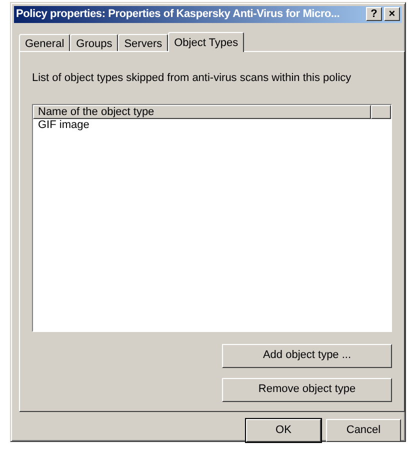  Describe the element at coordinates (94, 42) in the screenshot. I see `tab: Groups` at that location.